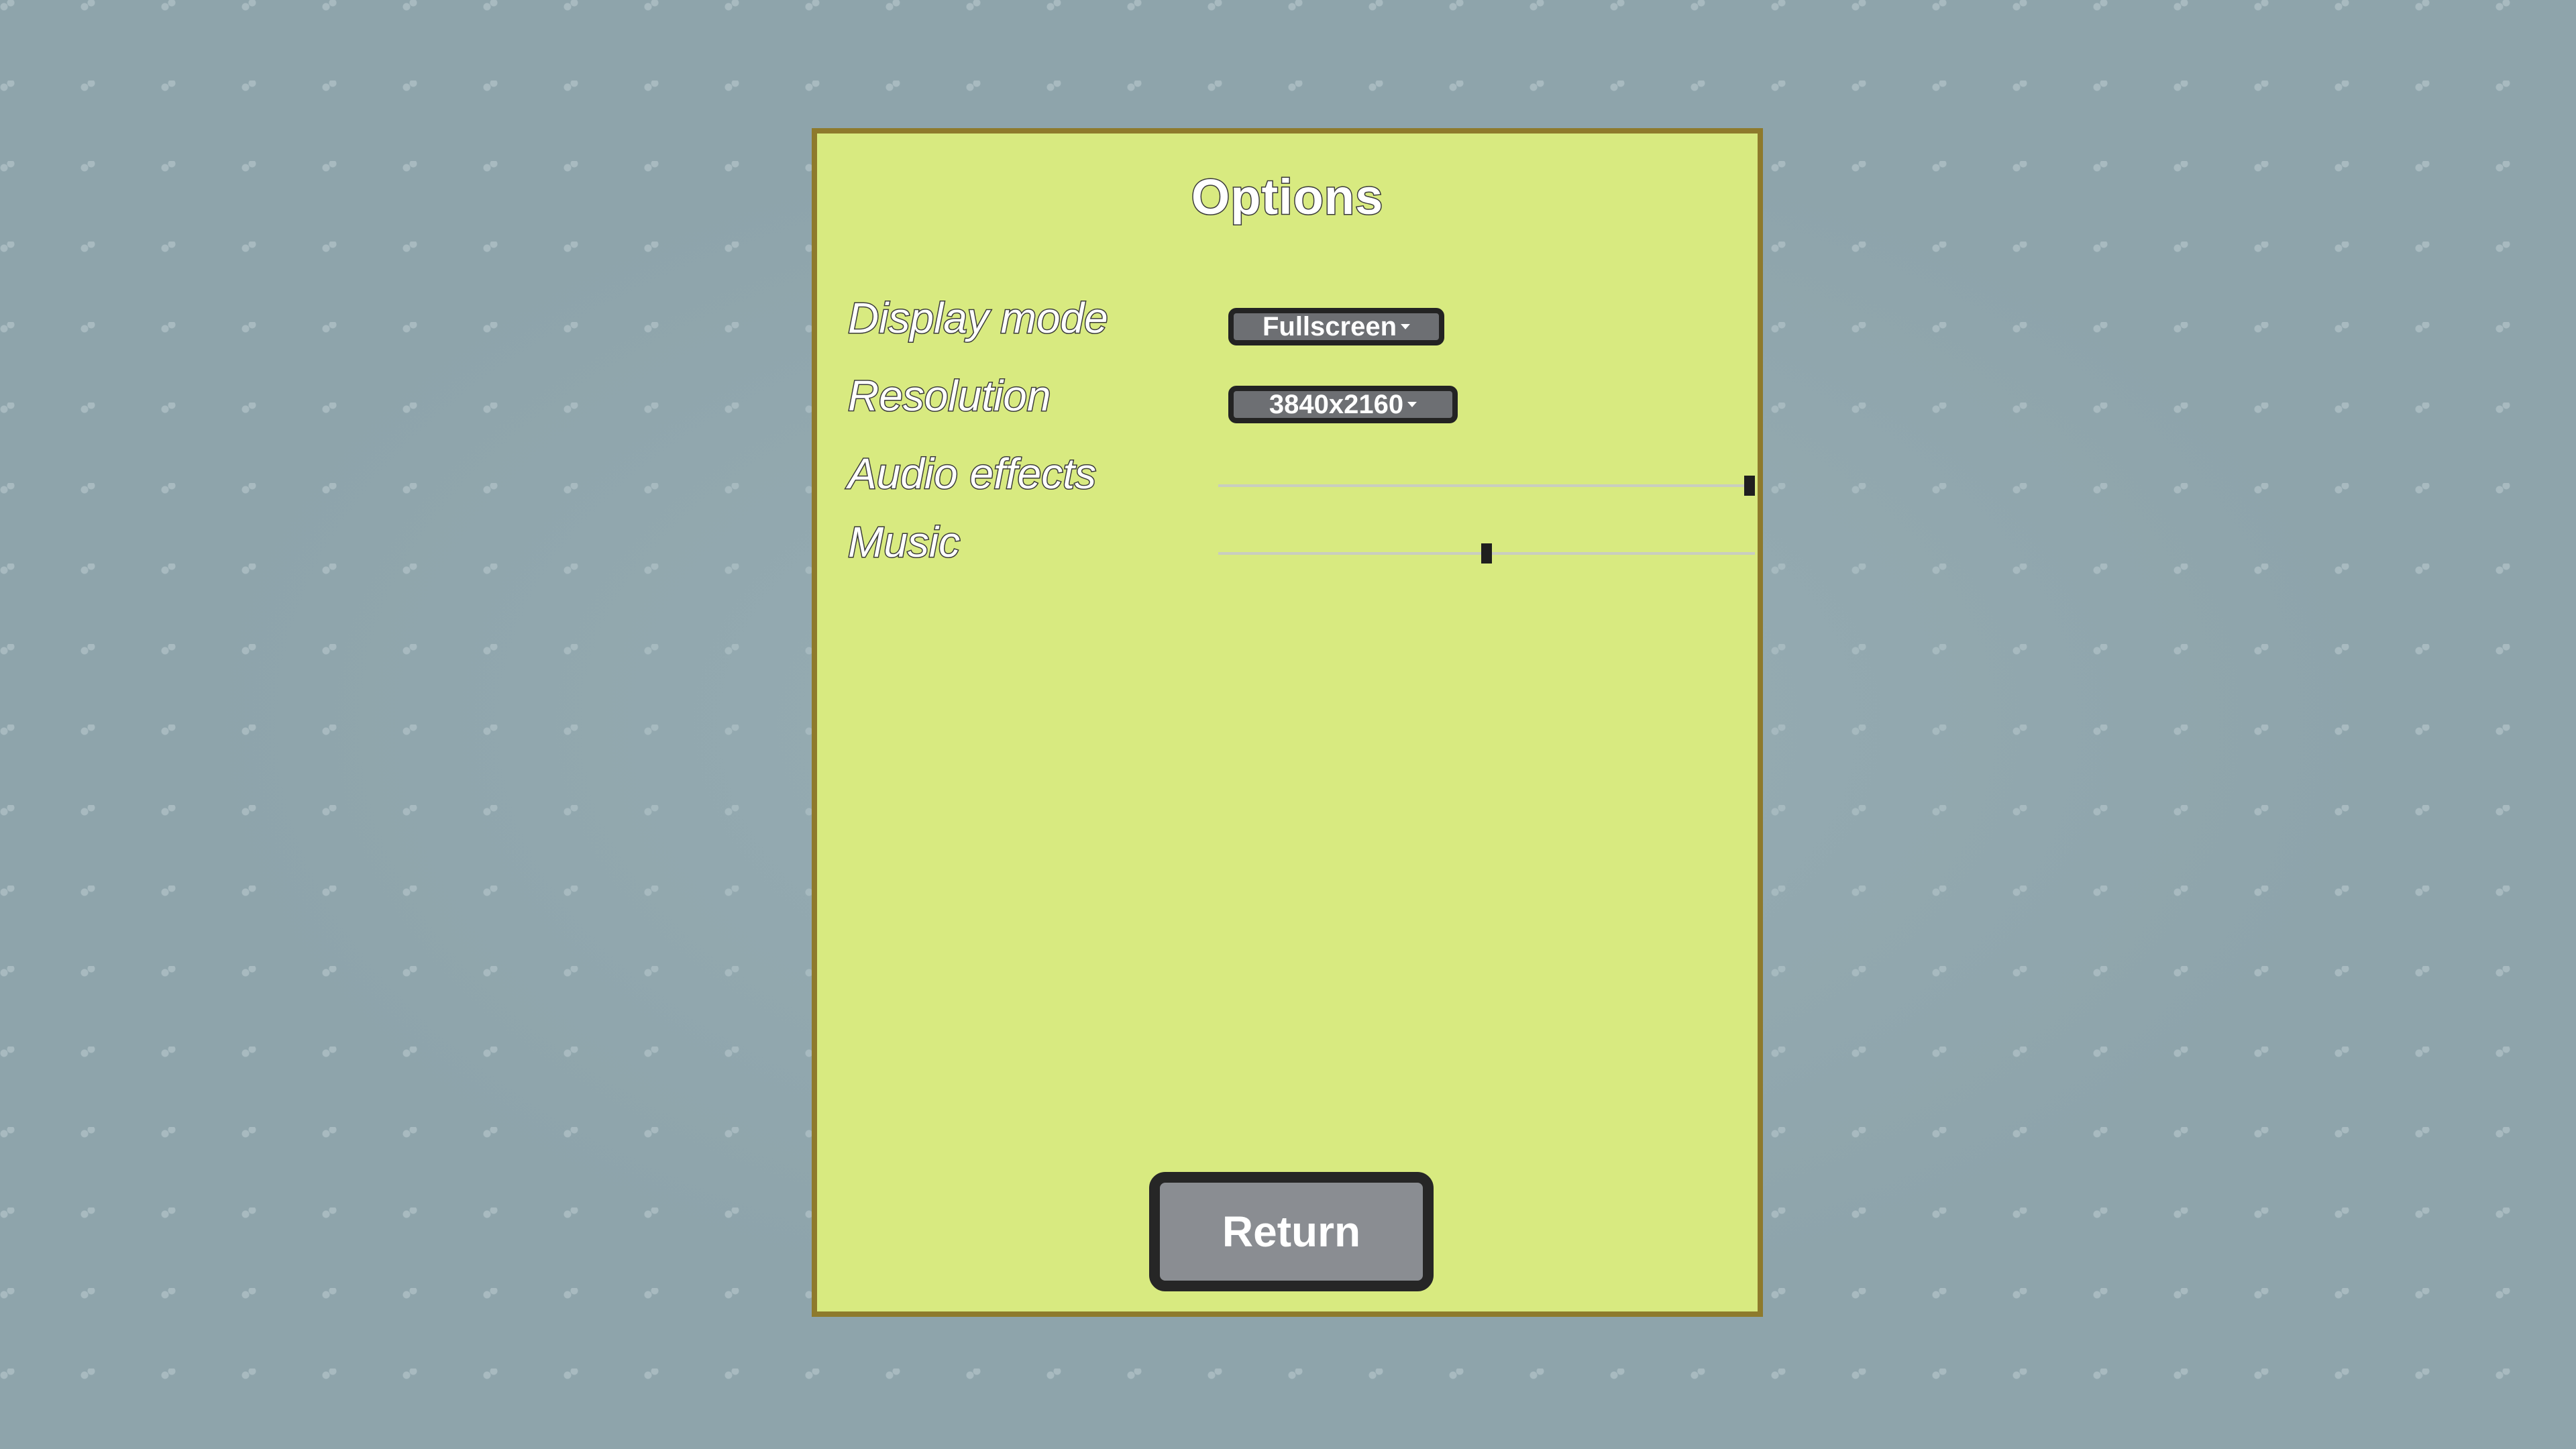 The height and width of the screenshot is (1449, 2576). What do you see at coordinates (1291, 1231) in the screenshot?
I see `return-button: Return` at bounding box center [1291, 1231].